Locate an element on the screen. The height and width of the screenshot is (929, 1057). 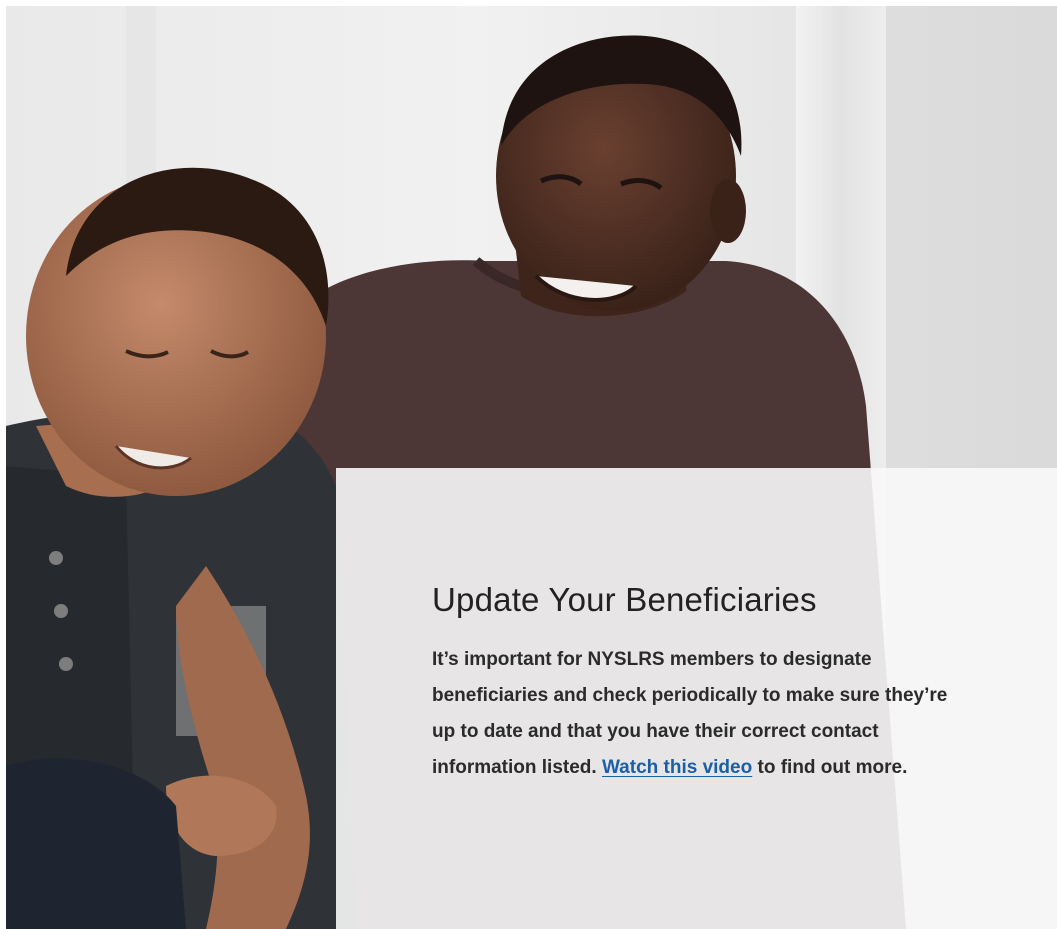
watch-video-link: Watch this video is located at coordinates (677, 767).